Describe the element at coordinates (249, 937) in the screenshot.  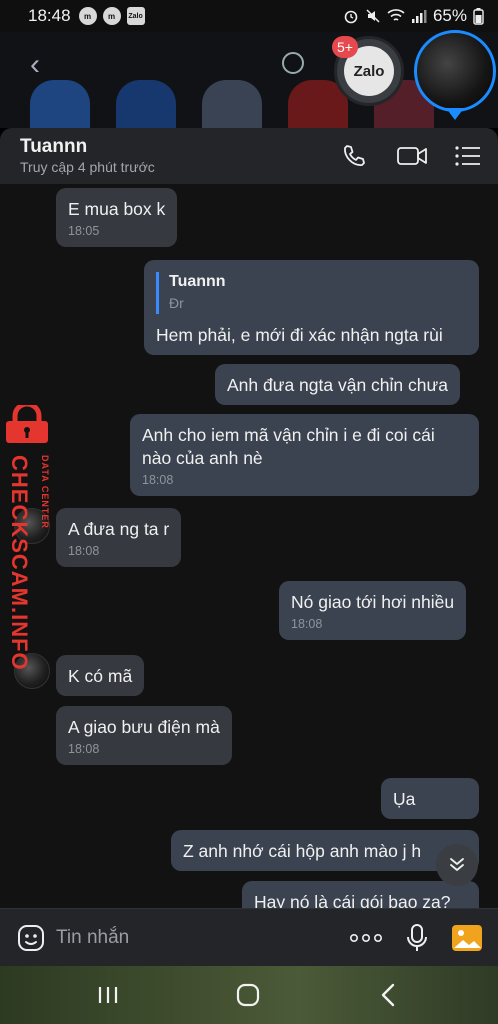
I see `message-input-bar: Tin nhắn` at that location.